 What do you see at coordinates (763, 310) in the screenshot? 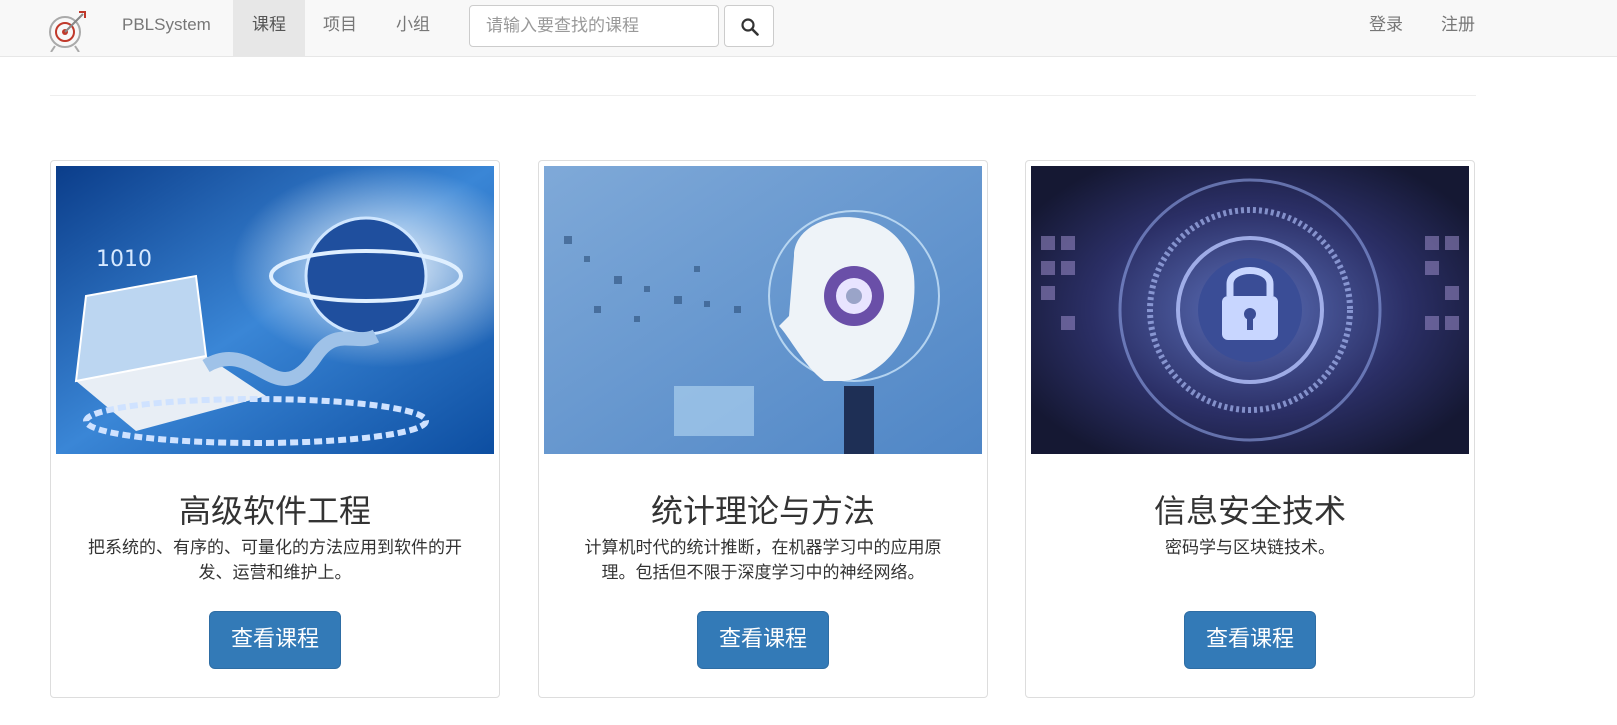
I see `robot-head-image` at bounding box center [763, 310].